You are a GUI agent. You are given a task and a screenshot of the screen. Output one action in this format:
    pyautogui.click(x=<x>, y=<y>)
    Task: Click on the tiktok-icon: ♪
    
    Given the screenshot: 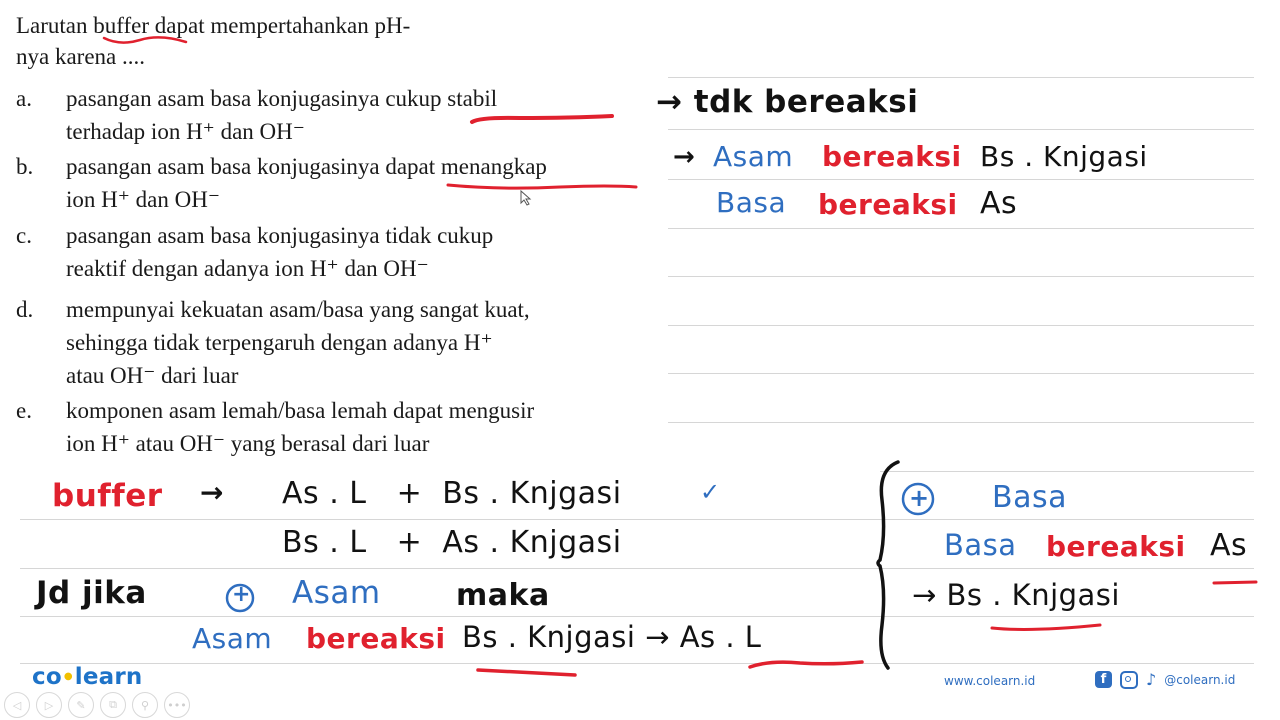 What is the action you would take?
    pyautogui.click(x=1151, y=679)
    